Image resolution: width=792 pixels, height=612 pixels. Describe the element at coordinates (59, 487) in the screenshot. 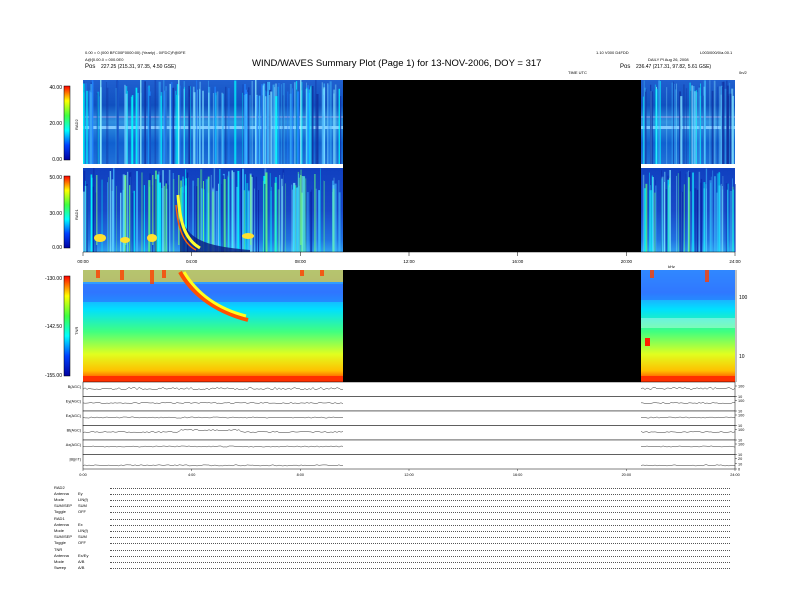

I see `rad2-info-header: RAD2` at that location.